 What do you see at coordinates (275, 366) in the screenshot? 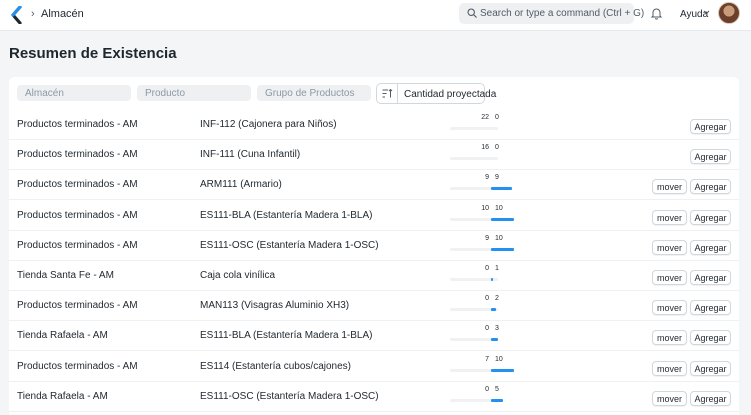
I see `product-name: ES114 (Estantería cubos/cajones)` at bounding box center [275, 366].